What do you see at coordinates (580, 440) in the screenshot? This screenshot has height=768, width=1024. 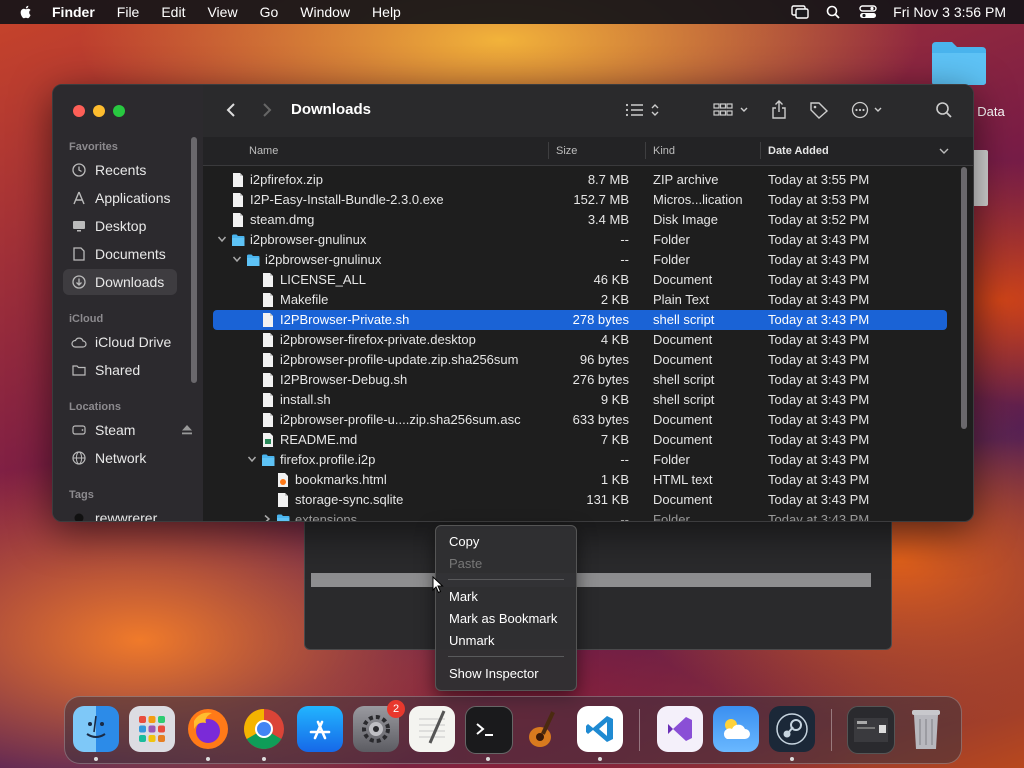 I see `table-row: README.md 7 KB Document Today at 3:43 PM` at bounding box center [580, 440].